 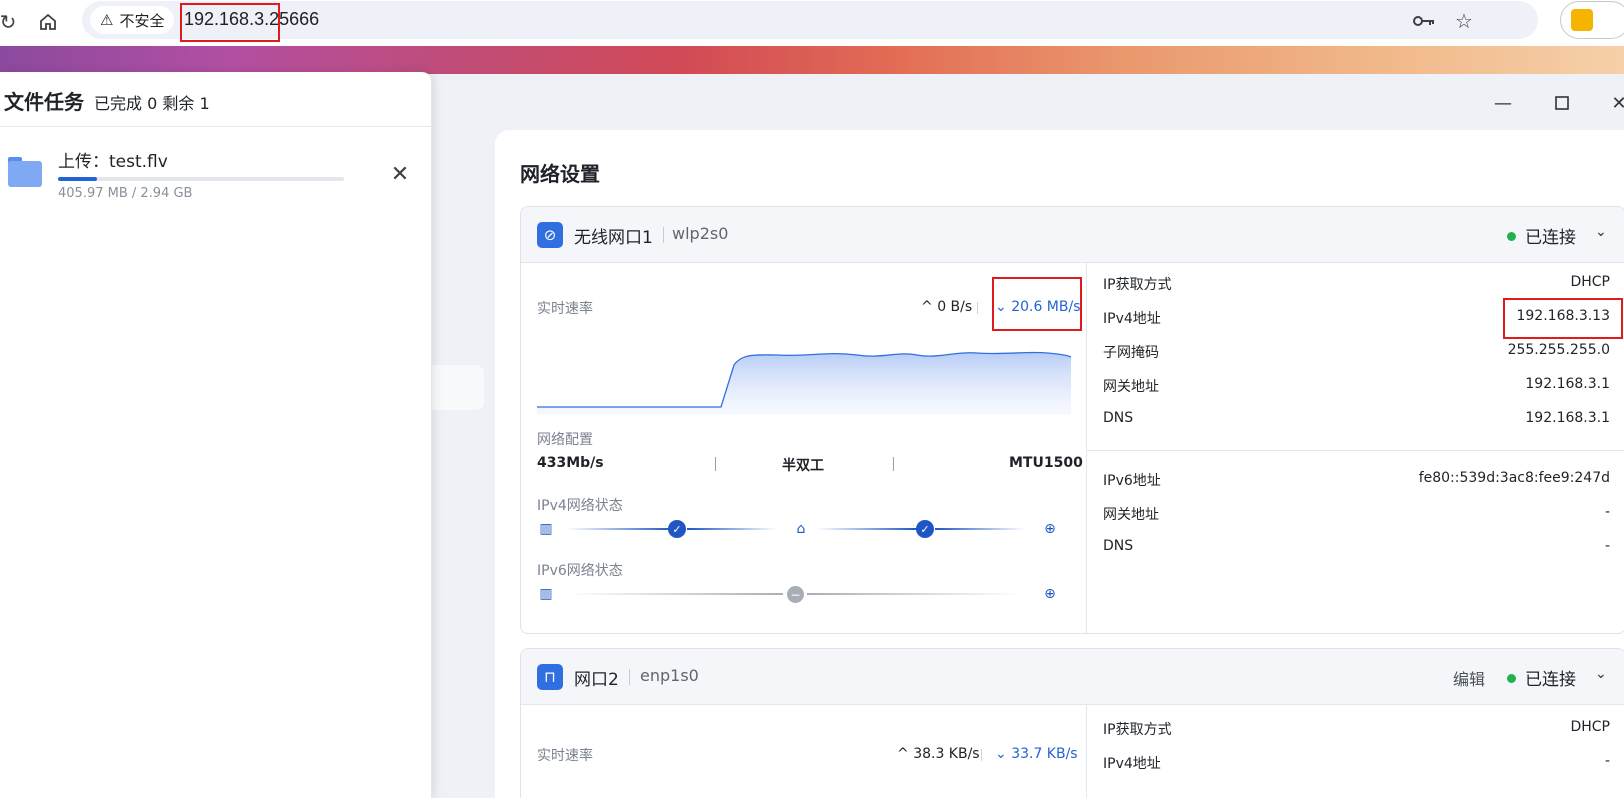 I want to click on info-key: 子网掩码, so click(x=1131, y=353).